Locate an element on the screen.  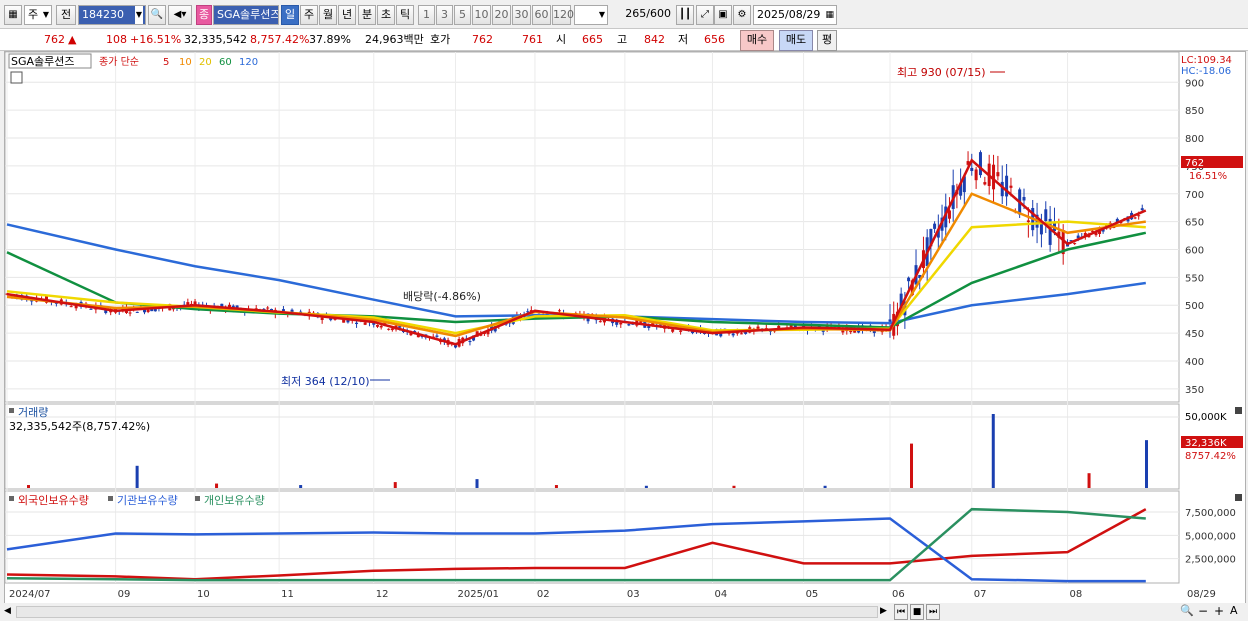
bottom-bar: ◀ ▶ ⏮ ■ ⏭ 🔍 − + A is located at coordinates (624, 612).